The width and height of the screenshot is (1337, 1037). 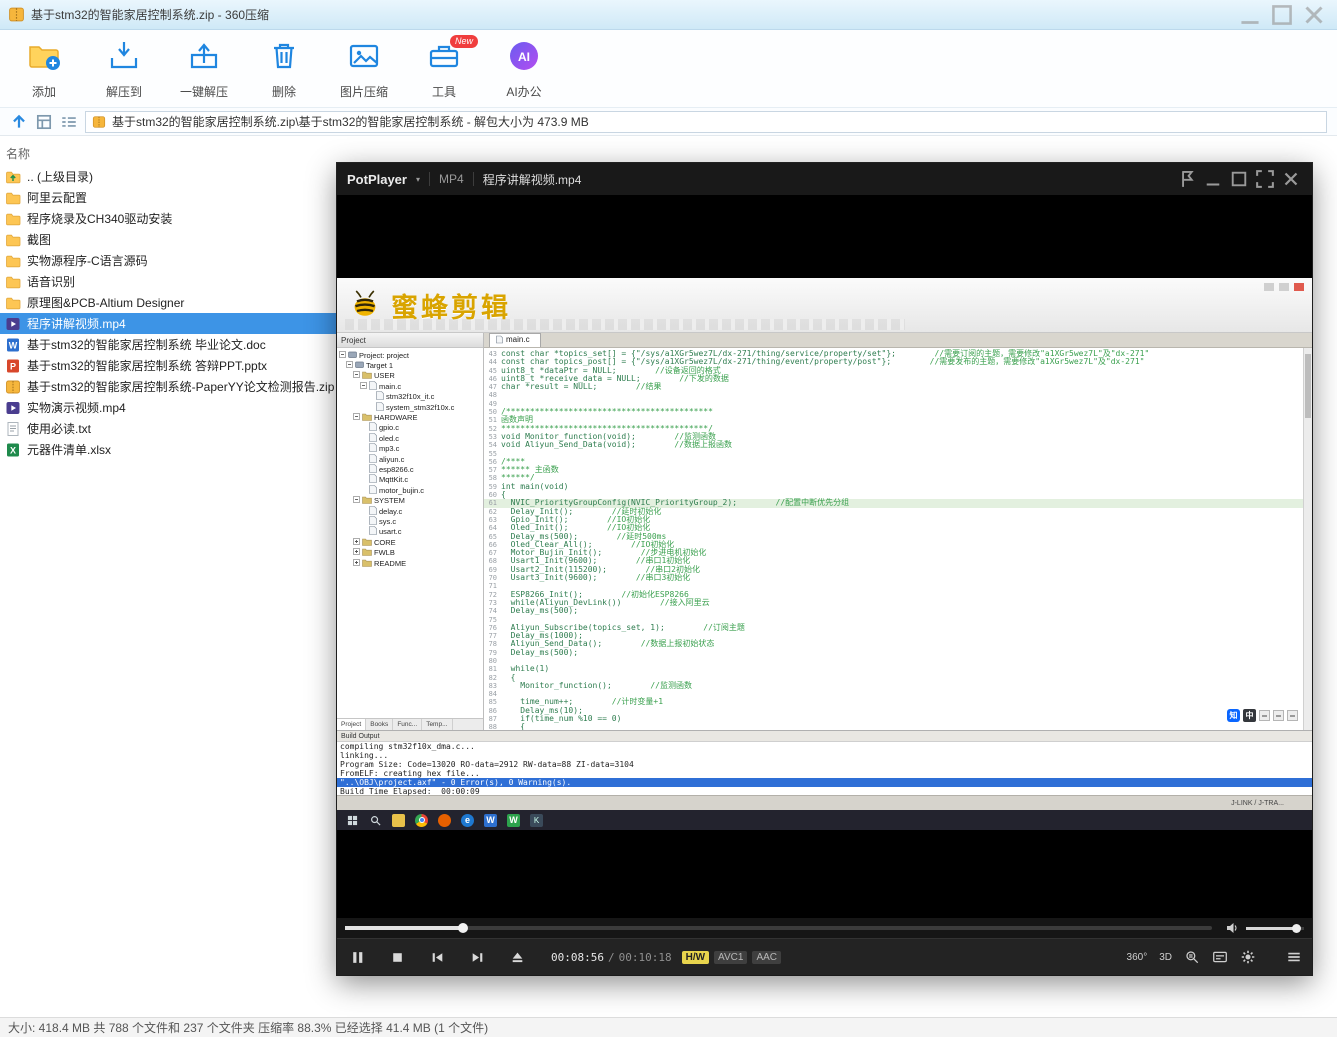 What do you see at coordinates (168, 365) in the screenshot?
I see `file-row: P 基于stm32的智能家居控制系统 答辩PPT.pptx` at bounding box center [168, 365].